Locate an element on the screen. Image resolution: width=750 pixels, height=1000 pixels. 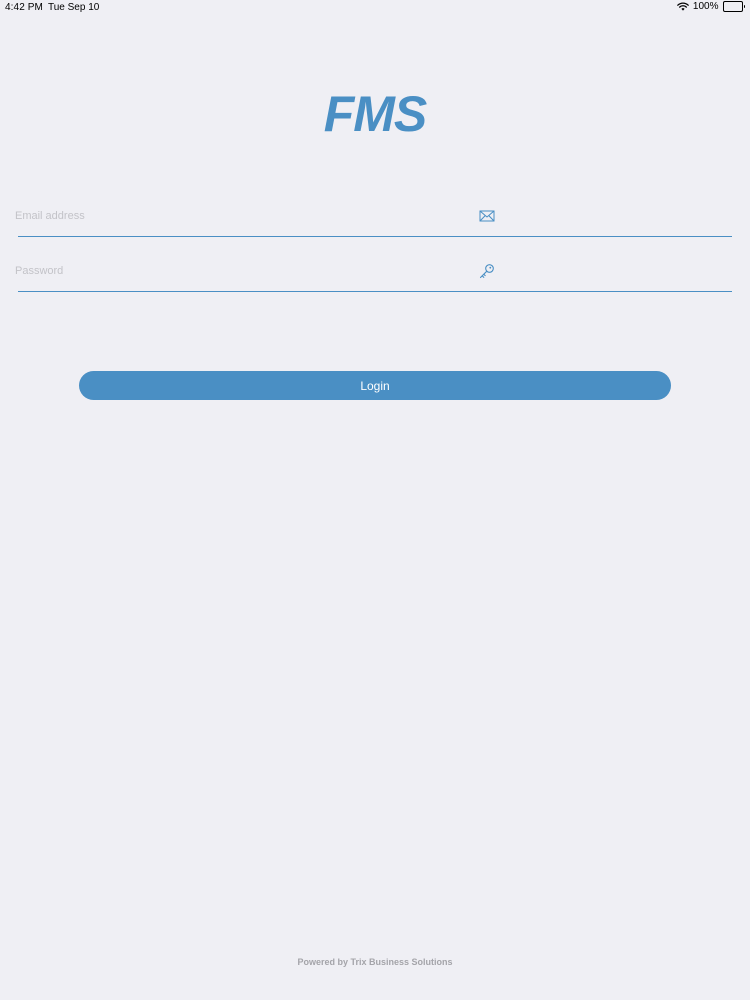
password-input is located at coordinates (235, 271).